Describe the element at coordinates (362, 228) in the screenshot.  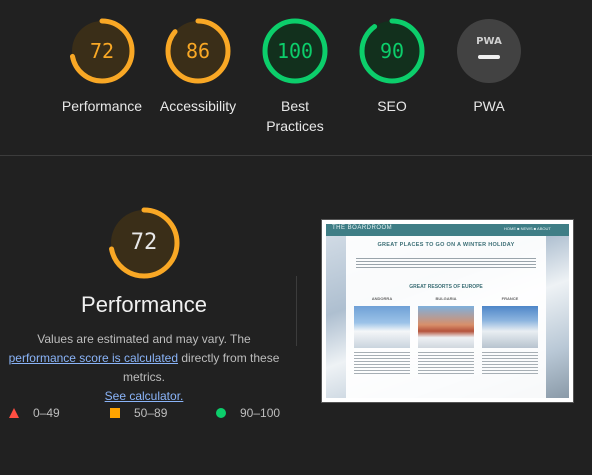
I see `screenshot-brand: THE BOARDROOM` at that location.